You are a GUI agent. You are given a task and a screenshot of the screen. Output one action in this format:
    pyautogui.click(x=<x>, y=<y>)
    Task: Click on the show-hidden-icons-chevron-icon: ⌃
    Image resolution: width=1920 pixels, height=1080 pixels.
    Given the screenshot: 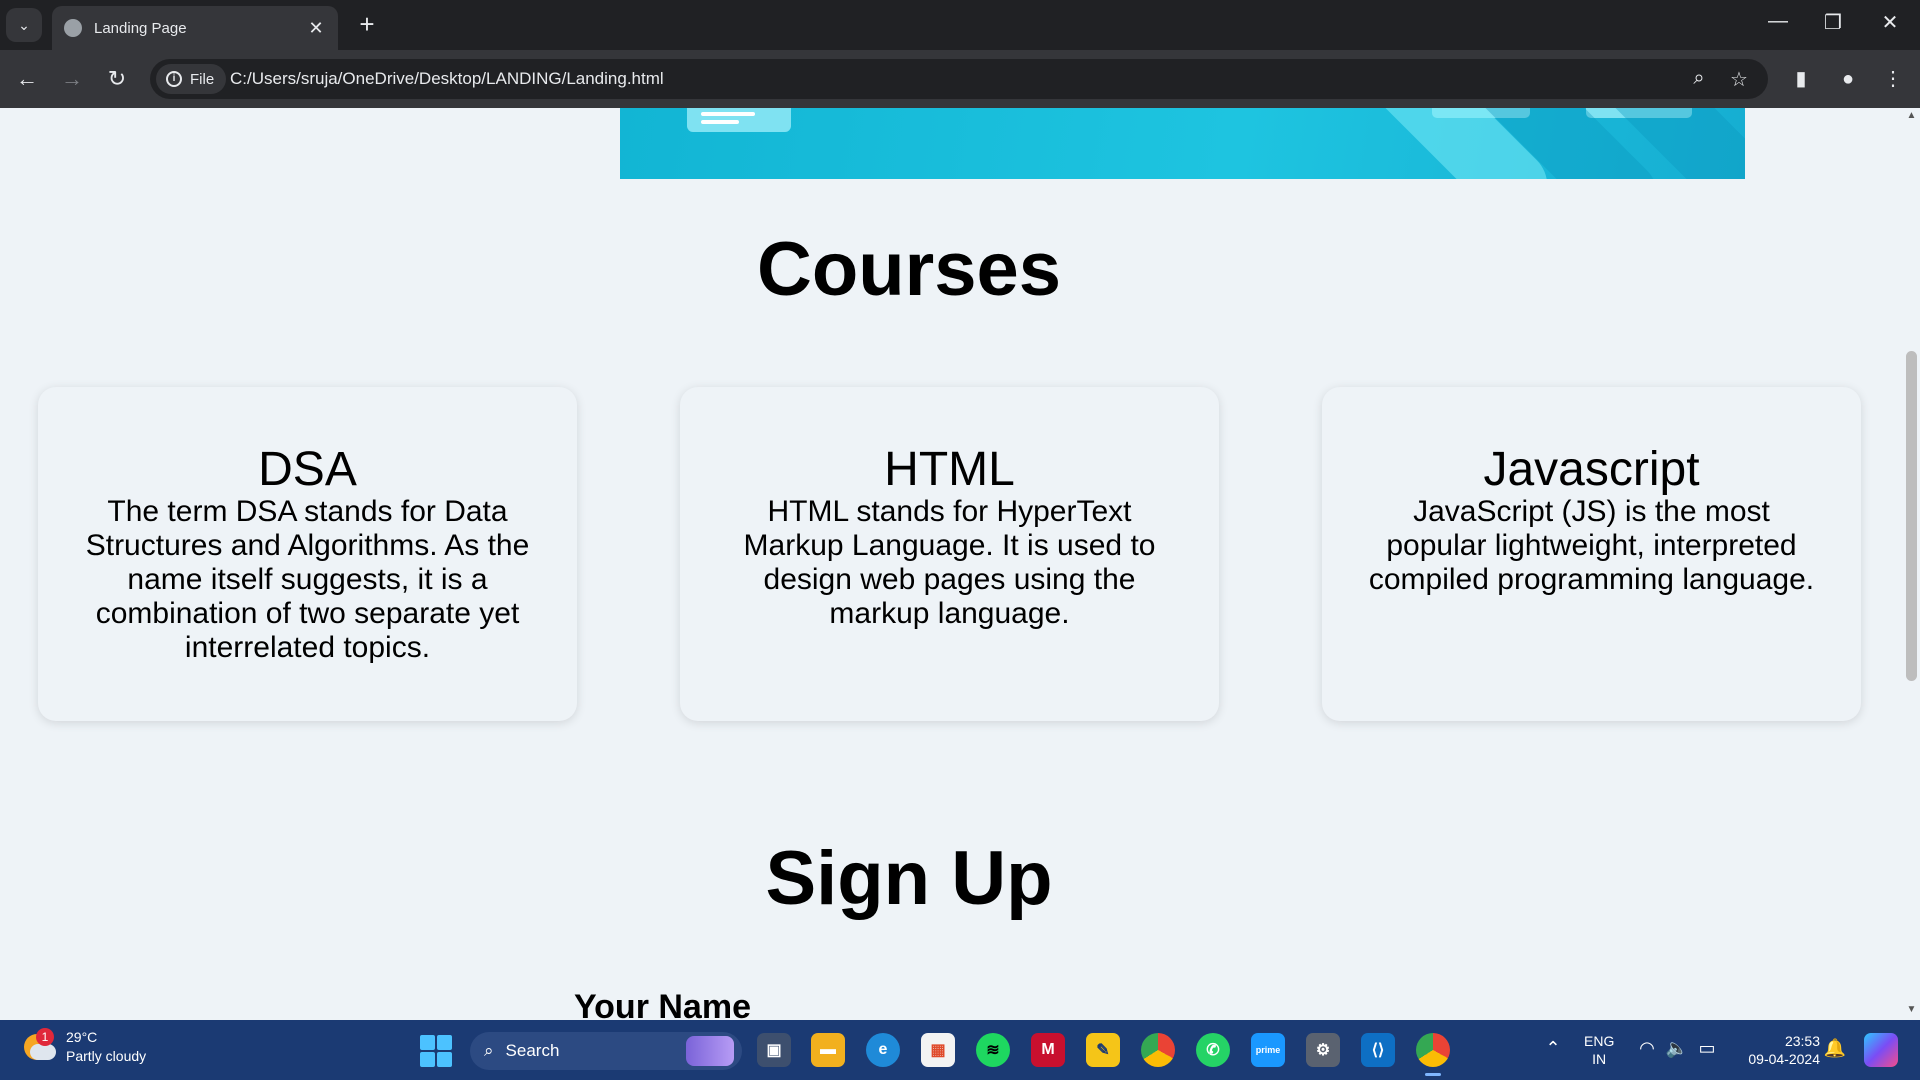 What is the action you would take?
    pyautogui.click(x=1553, y=1048)
    